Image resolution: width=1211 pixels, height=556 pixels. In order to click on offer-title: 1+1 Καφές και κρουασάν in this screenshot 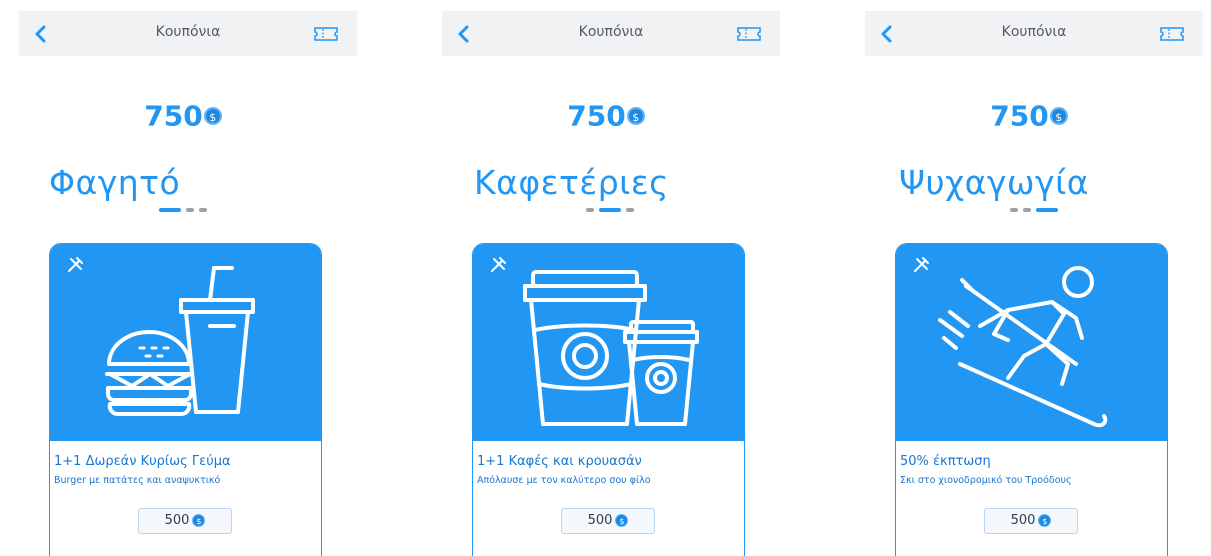, I will do `click(559, 461)`.